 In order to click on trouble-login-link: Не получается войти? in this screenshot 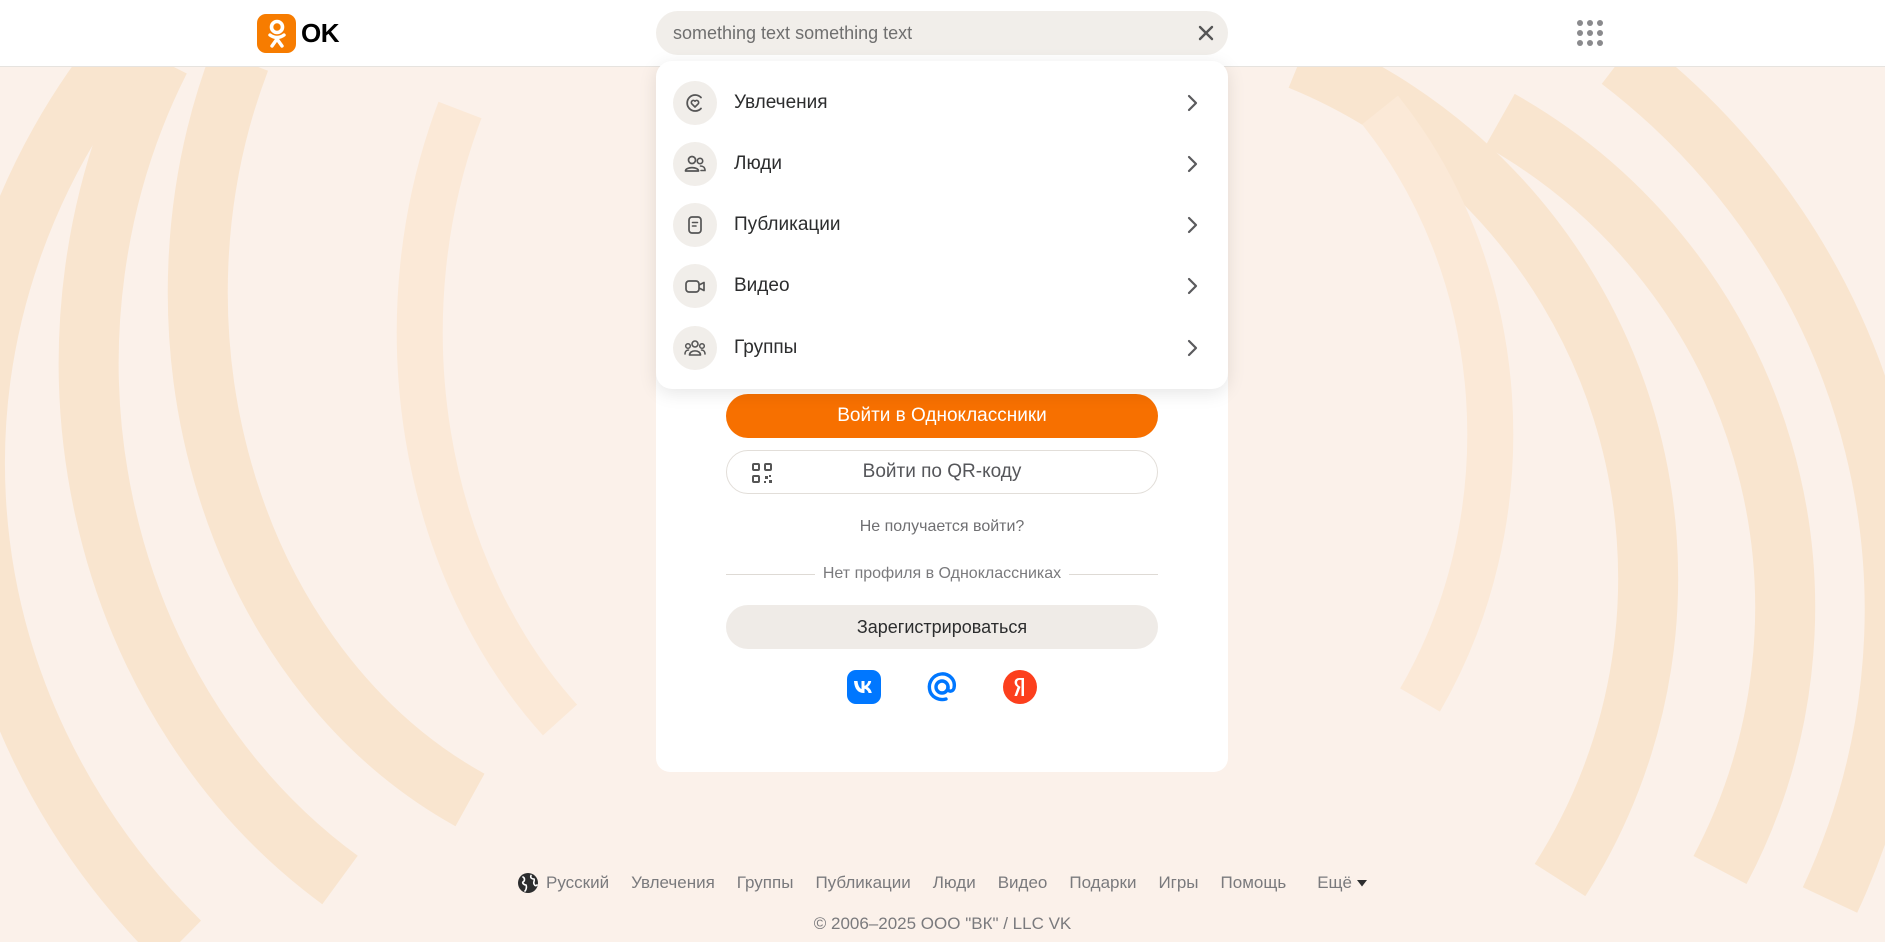, I will do `click(942, 527)`.